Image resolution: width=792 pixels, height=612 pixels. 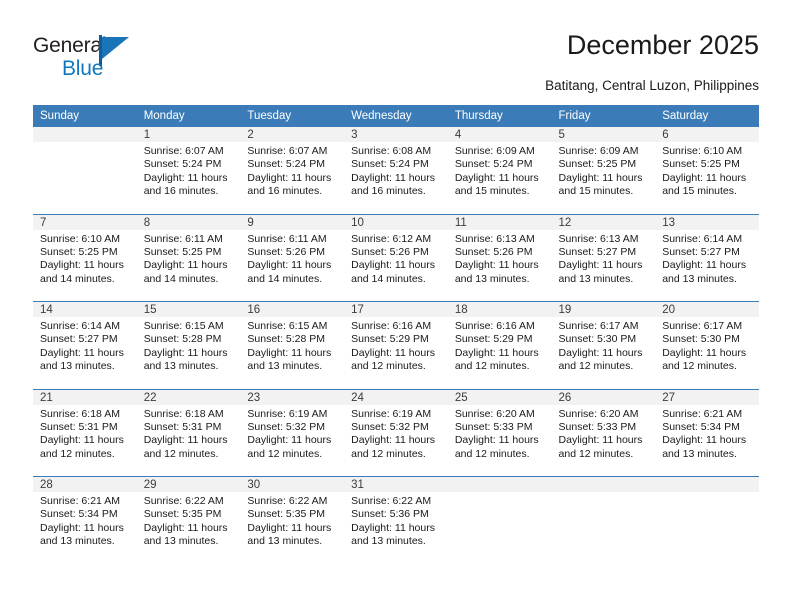 I want to click on week-2-daynum-row: 7 8 9 10 11 12 13, so click(x=396, y=221).